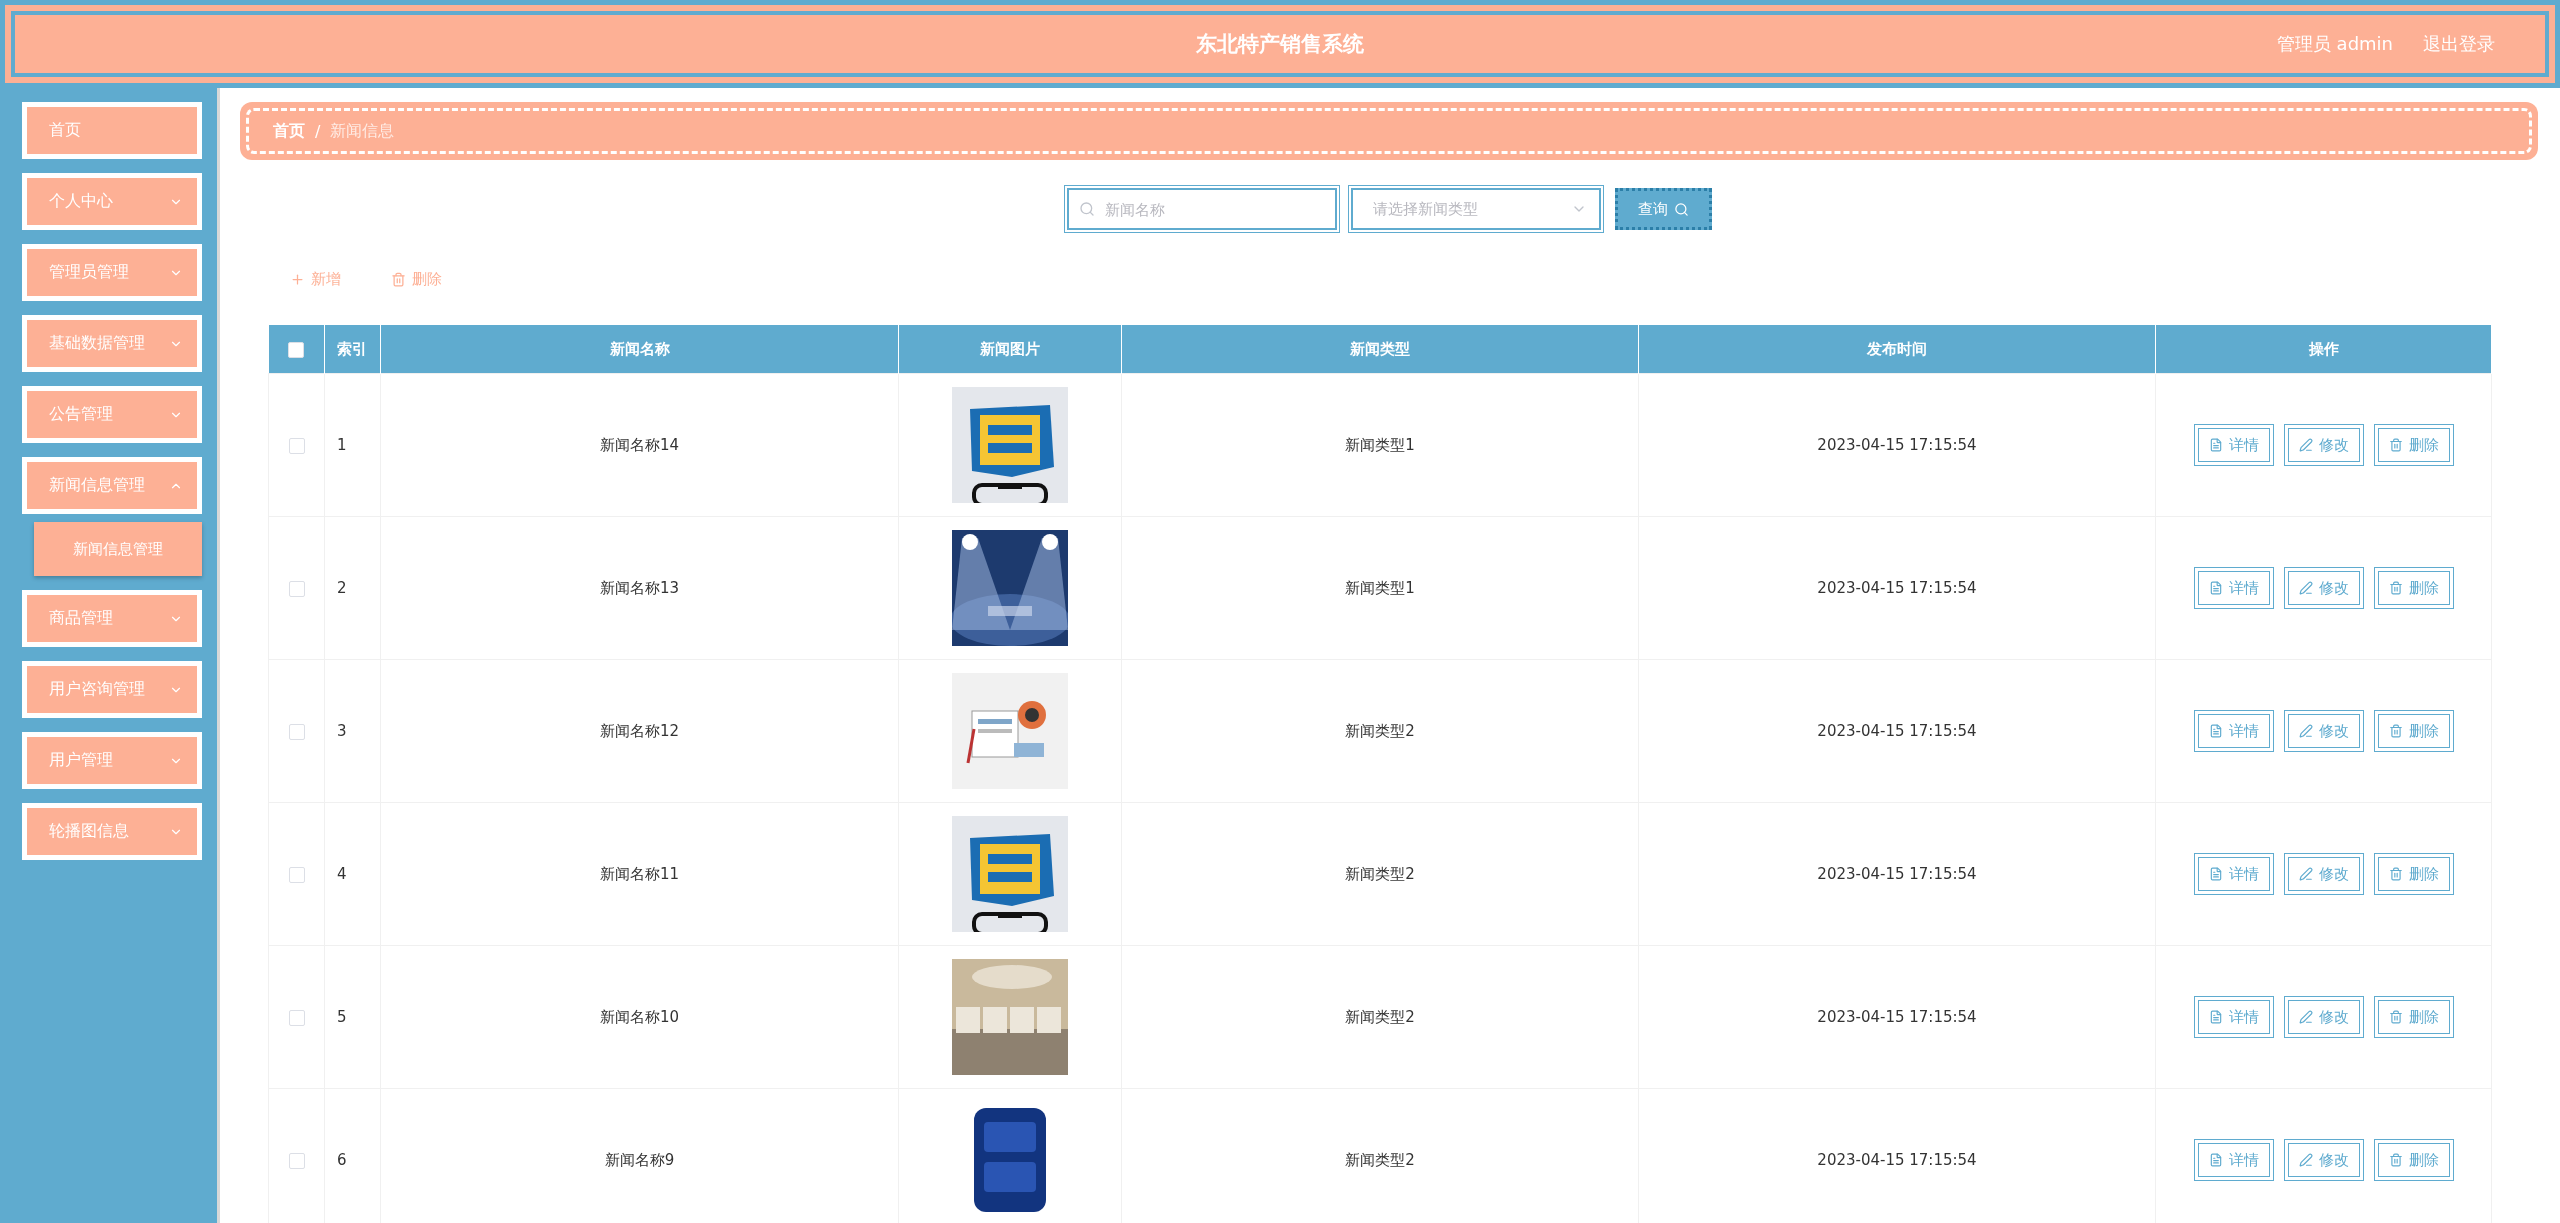 The width and height of the screenshot is (2560, 1223). I want to click on plus-icon, so click(297, 279).